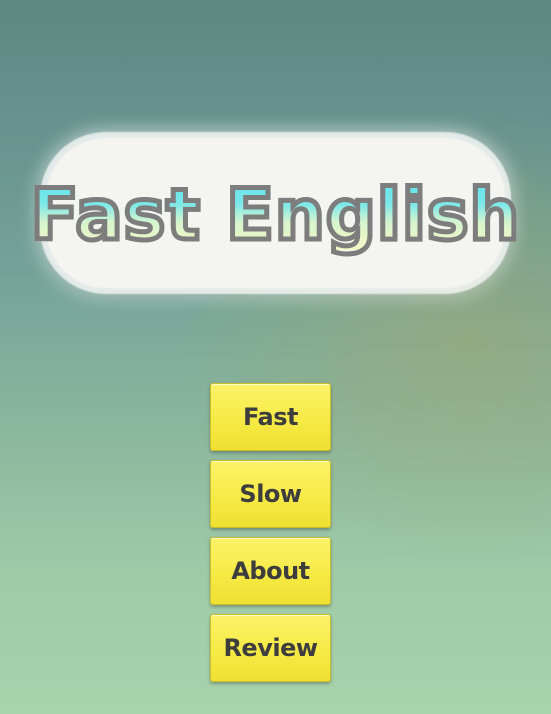 The width and height of the screenshot is (551, 714). I want to click on about-button-label: About, so click(270, 571).